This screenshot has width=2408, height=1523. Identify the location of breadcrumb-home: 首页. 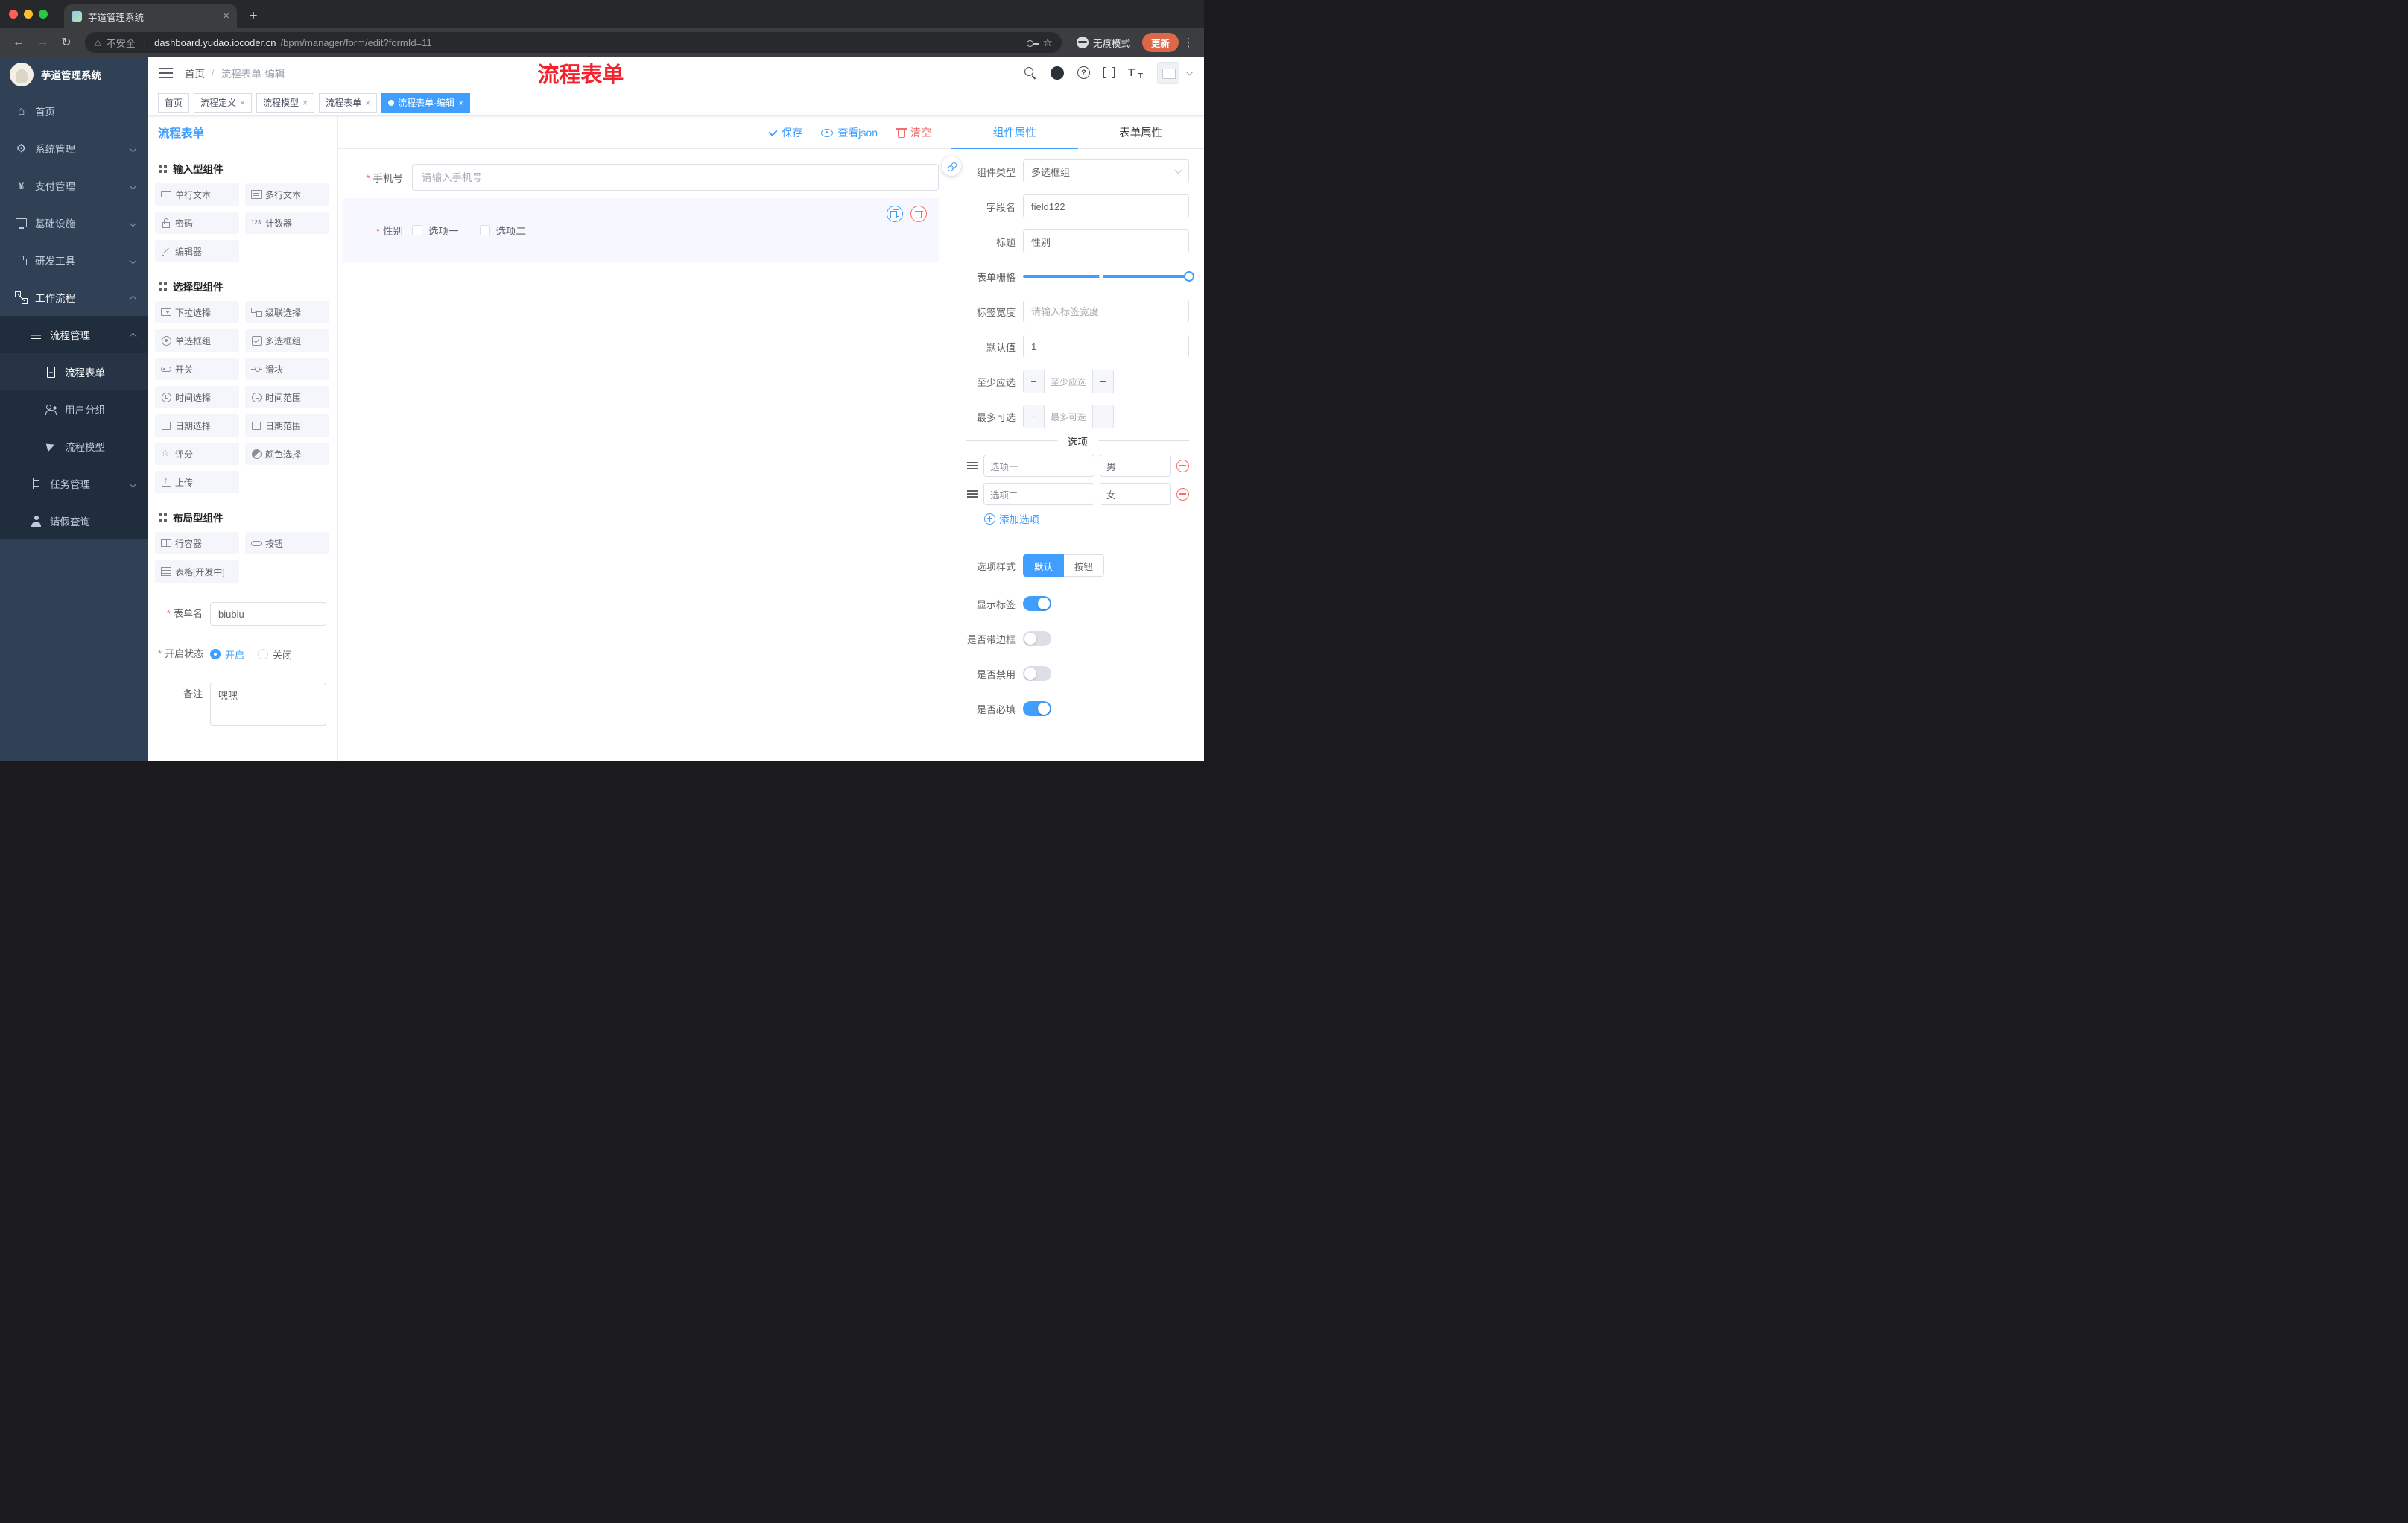
(195, 73).